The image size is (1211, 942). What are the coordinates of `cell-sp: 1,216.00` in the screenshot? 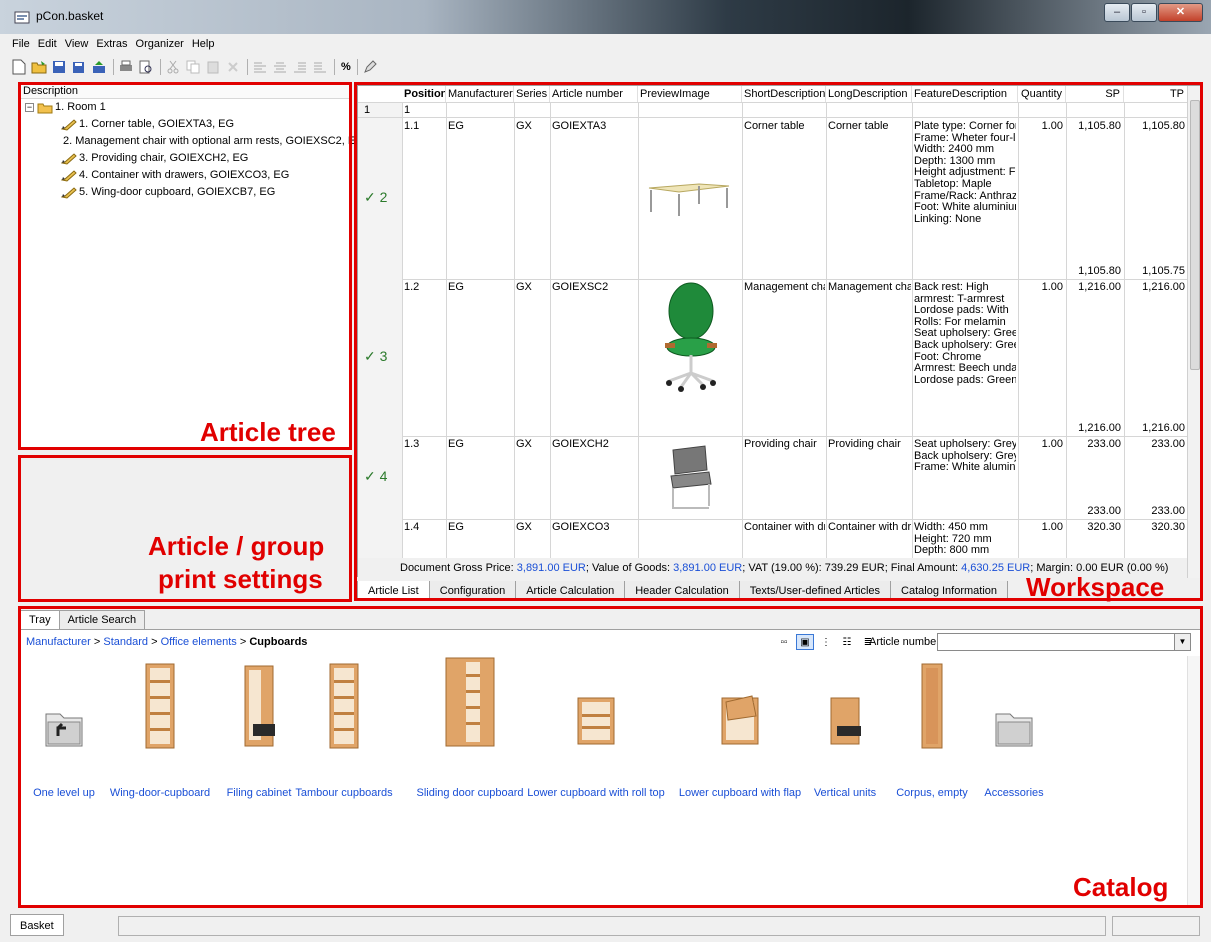 It's located at (1093, 287).